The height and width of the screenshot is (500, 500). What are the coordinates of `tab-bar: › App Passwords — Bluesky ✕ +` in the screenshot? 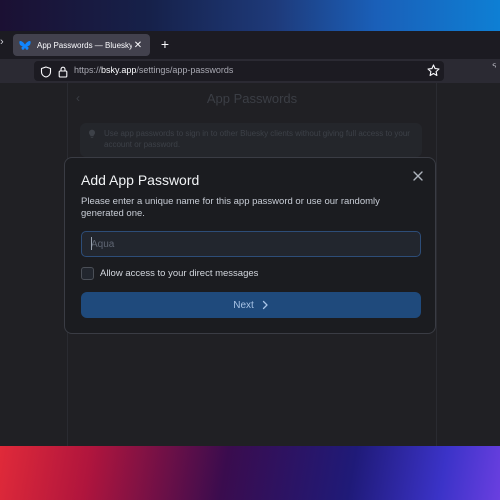 It's located at (250, 45).